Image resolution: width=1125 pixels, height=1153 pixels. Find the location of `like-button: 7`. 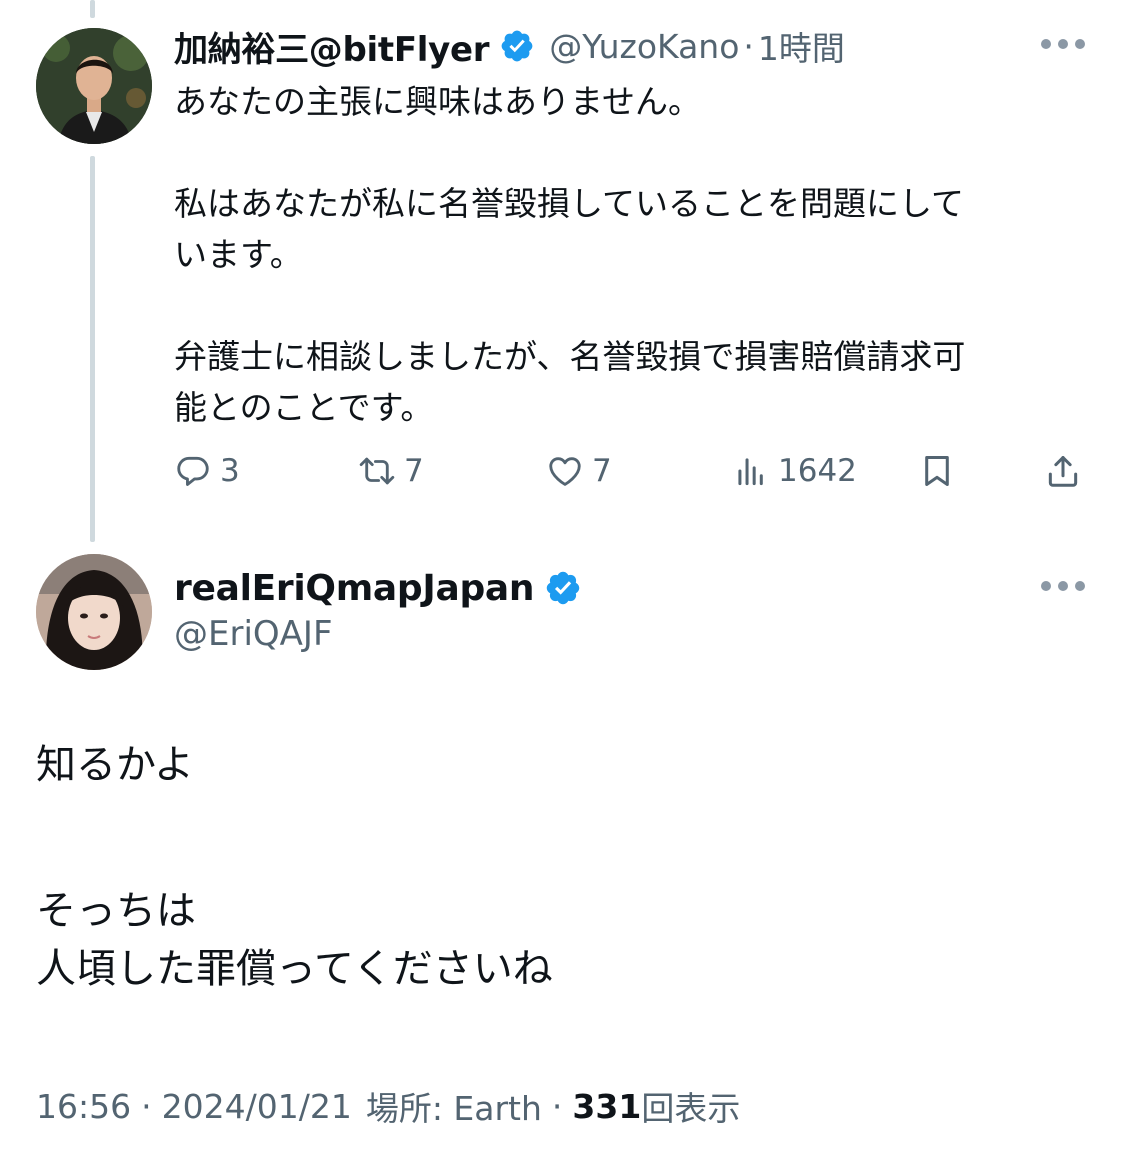

like-button: 7 is located at coordinates (579, 471).